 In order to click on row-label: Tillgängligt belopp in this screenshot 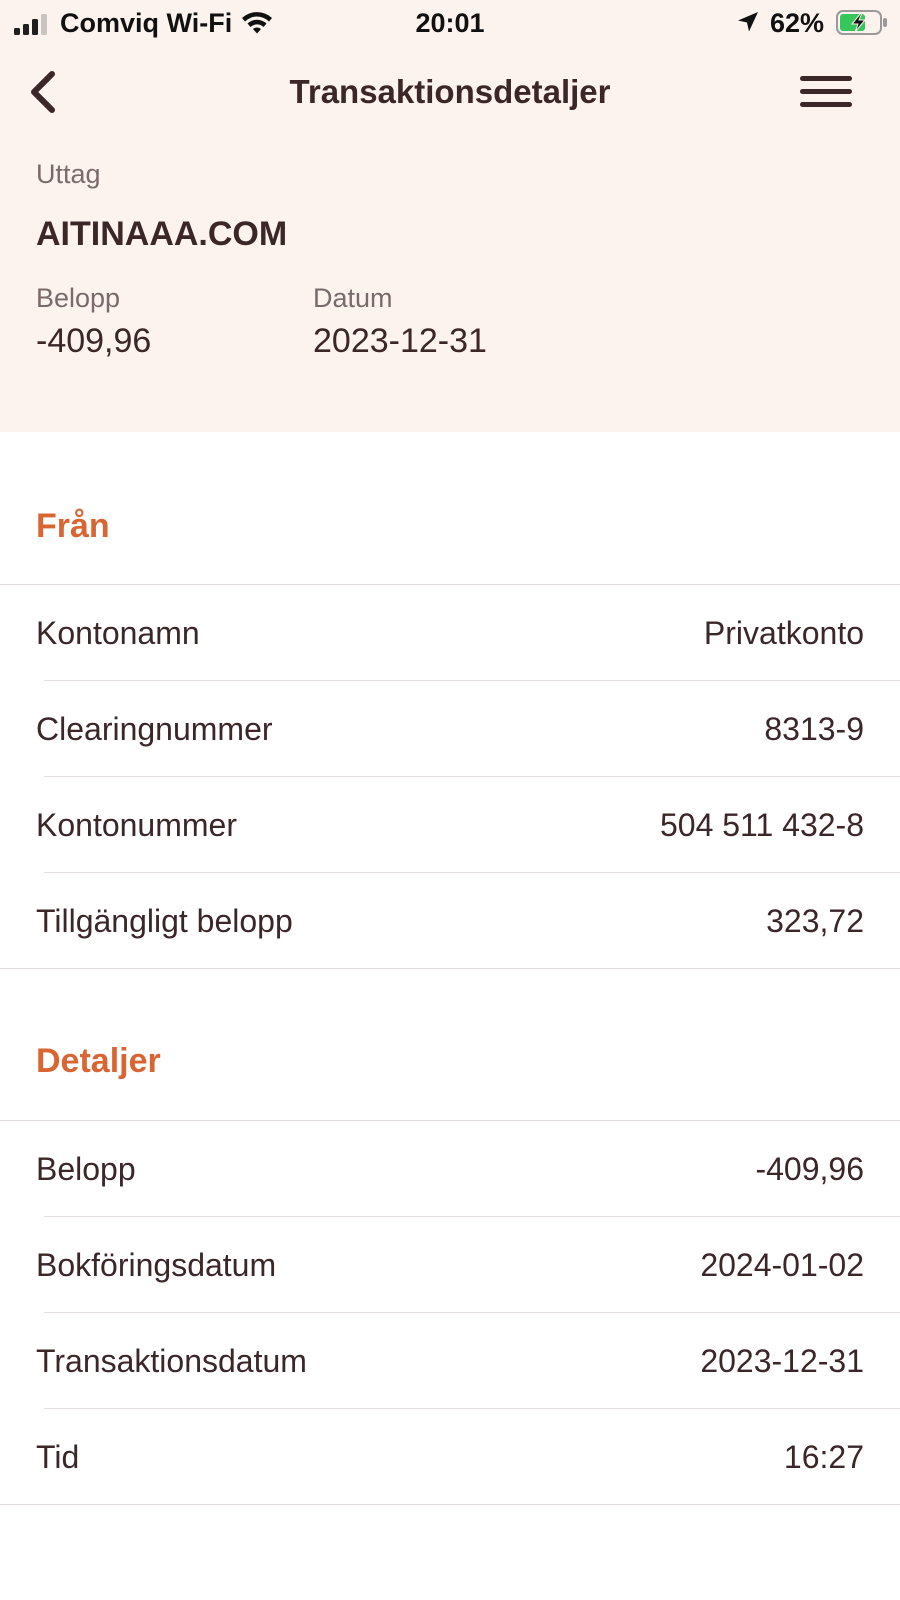, I will do `click(164, 921)`.